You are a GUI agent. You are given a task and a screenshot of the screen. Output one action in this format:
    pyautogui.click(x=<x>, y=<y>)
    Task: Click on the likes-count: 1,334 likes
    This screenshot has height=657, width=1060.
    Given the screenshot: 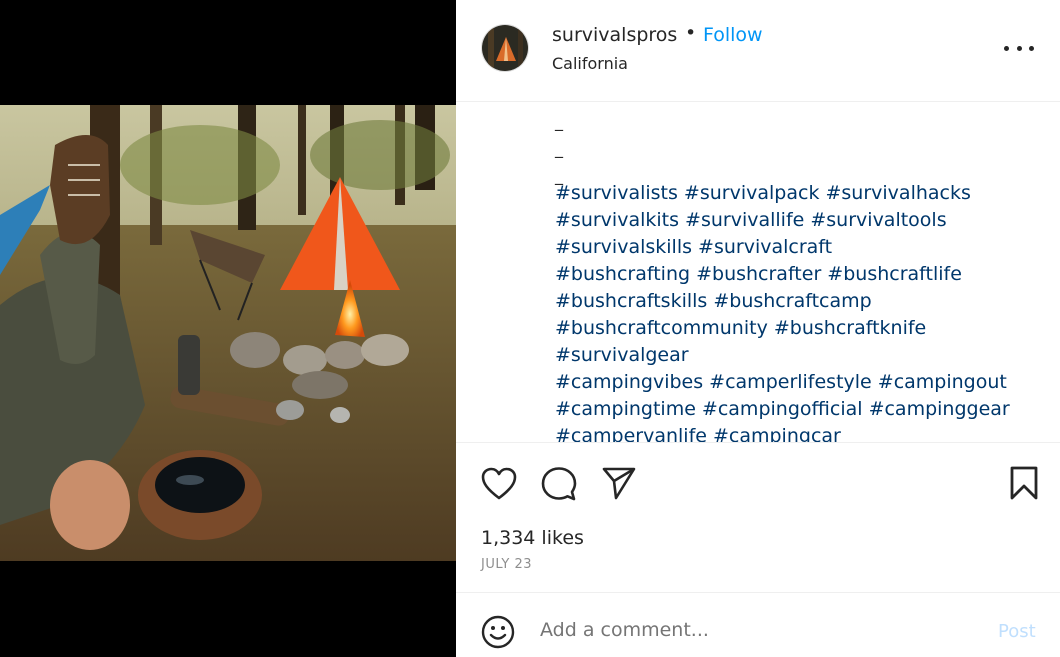 What is the action you would take?
    pyautogui.click(x=532, y=538)
    